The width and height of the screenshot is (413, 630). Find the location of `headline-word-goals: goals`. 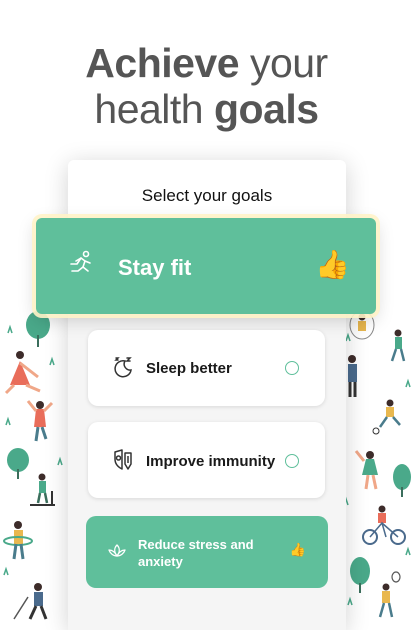

headline-word-goals: goals is located at coordinates (266, 109).